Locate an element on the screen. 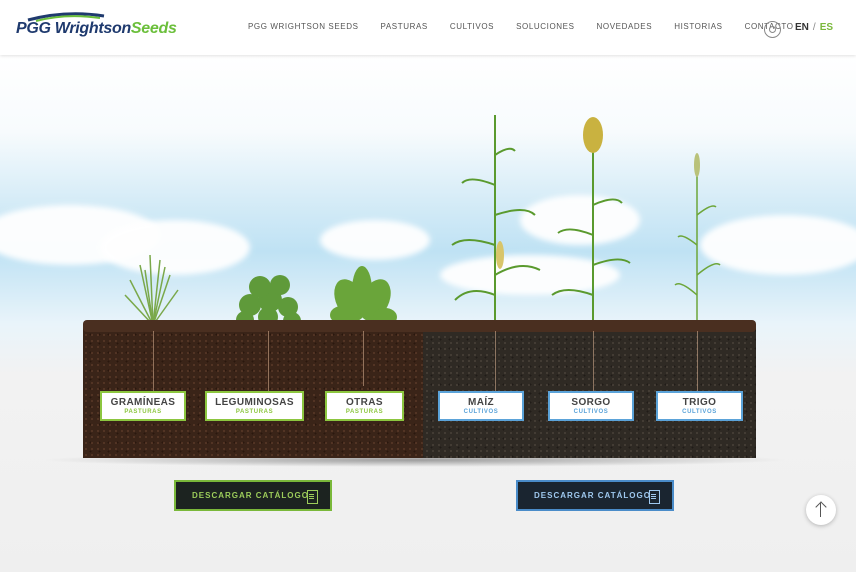 The height and width of the screenshot is (572, 856). label-name: LEGUMINOSAS is located at coordinates (254, 402).